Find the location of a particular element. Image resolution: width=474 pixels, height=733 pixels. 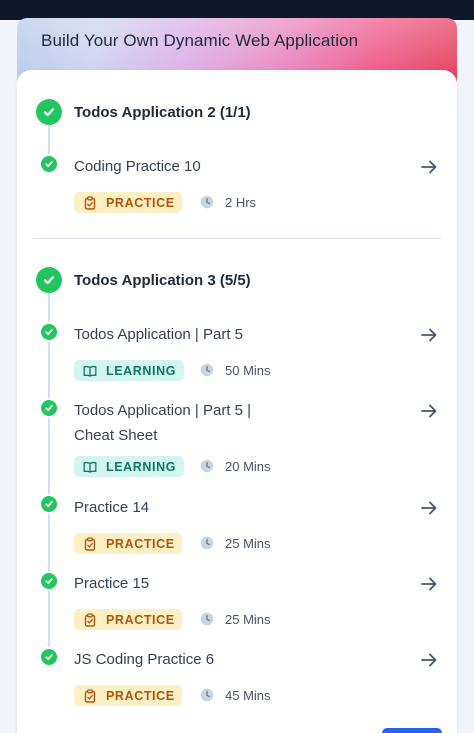

item-title: Todos Application | Part 5 is located at coordinates (214, 334).